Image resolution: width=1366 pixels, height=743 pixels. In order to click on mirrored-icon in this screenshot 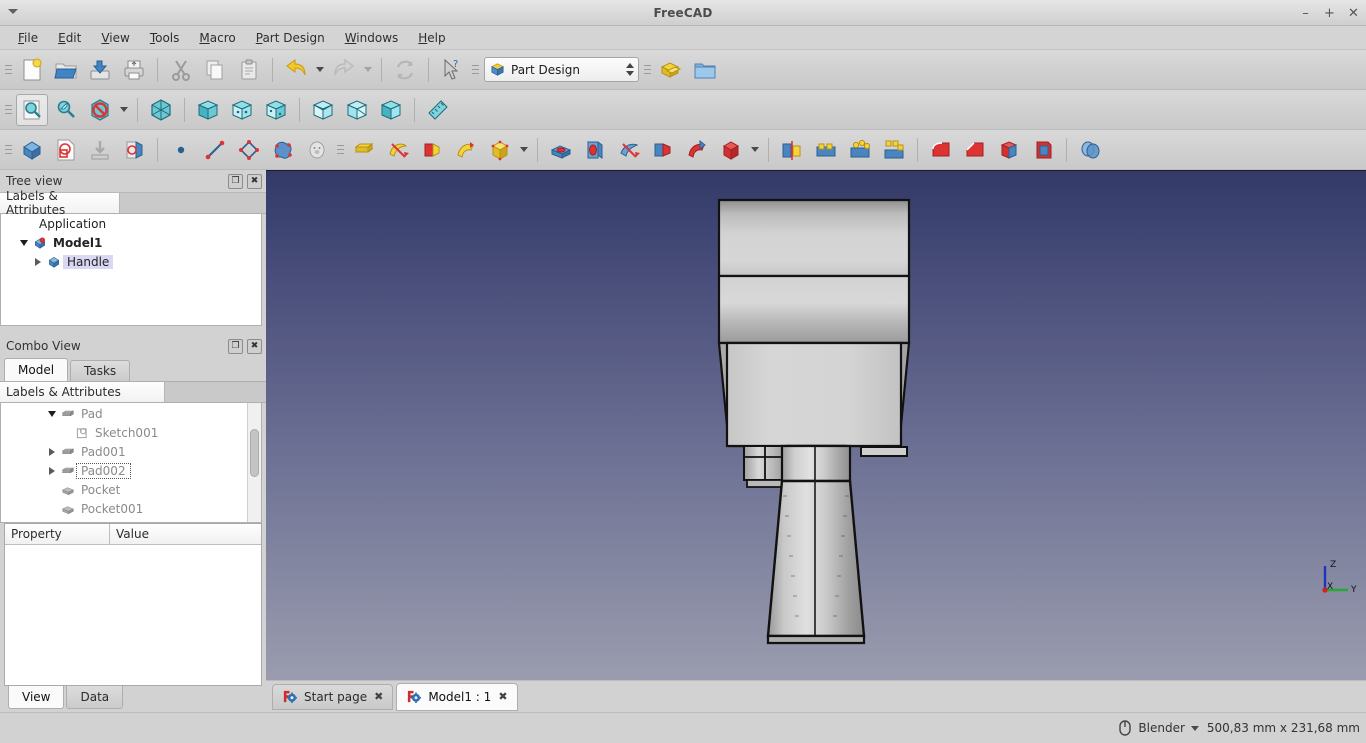, I will do `click(792, 150)`.